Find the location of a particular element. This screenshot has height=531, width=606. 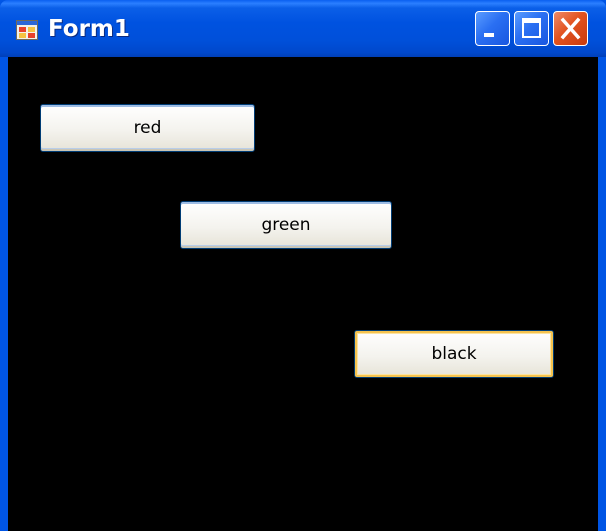

close-icon is located at coordinates (570, 28).